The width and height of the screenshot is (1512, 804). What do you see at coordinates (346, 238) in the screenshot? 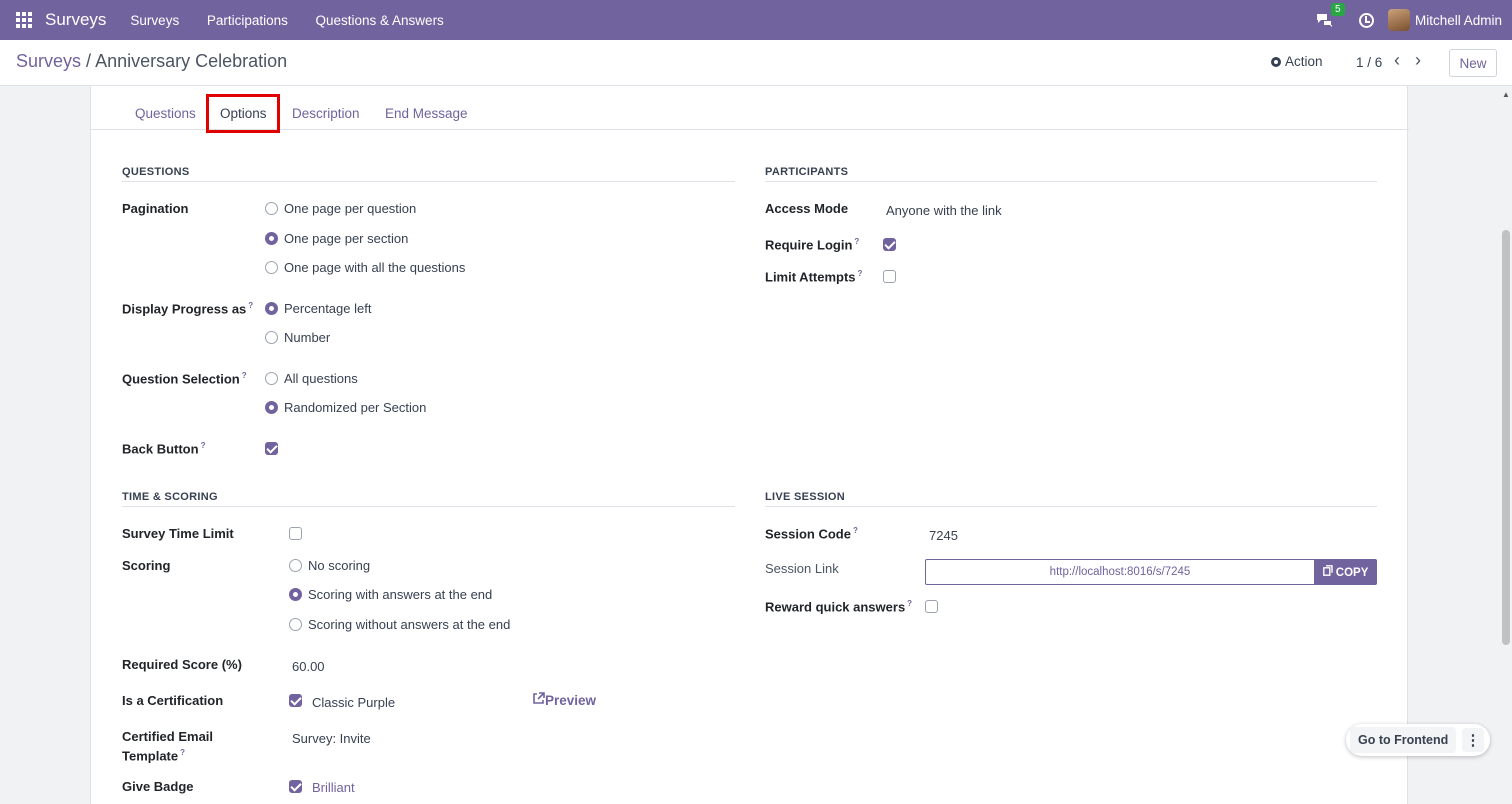
I see `option-one-page-per-section: One page per section` at bounding box center [346, 238].